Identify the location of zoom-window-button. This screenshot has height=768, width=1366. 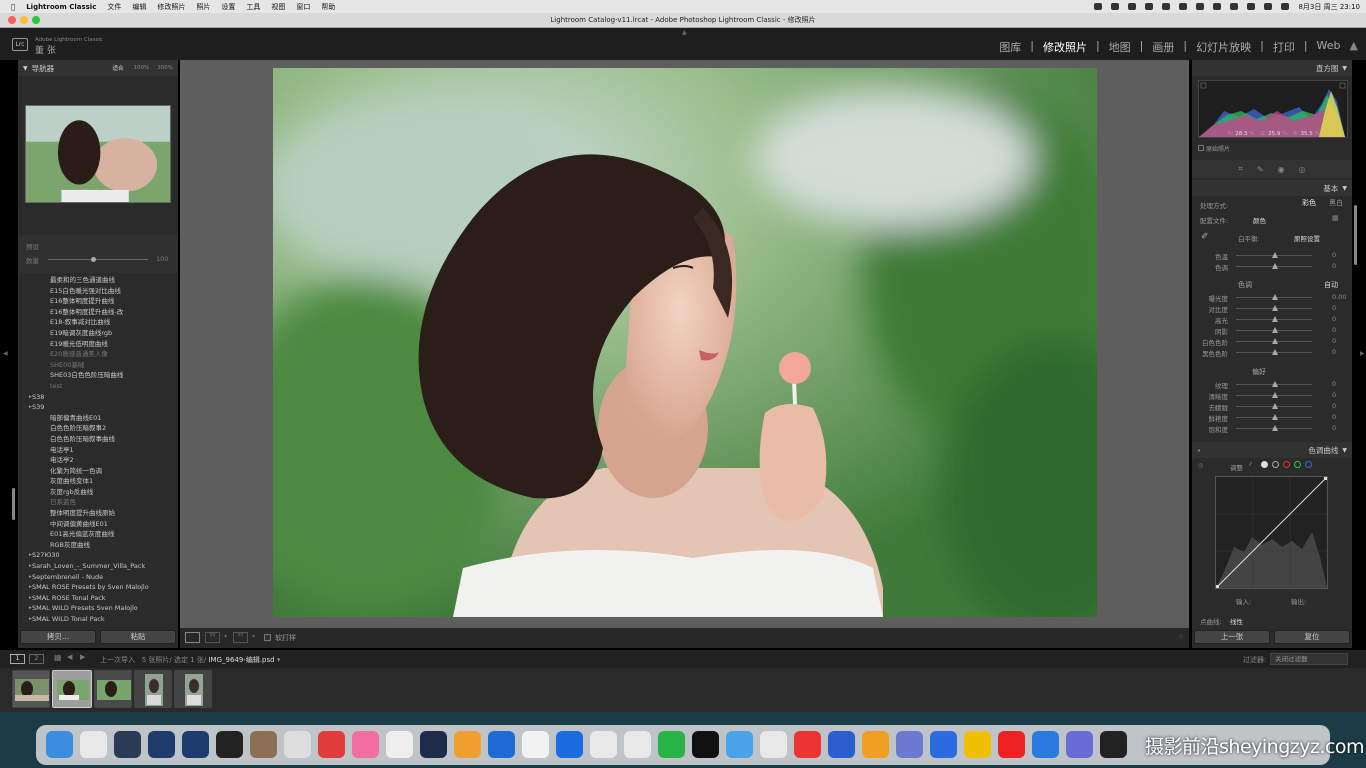
(36, 20).